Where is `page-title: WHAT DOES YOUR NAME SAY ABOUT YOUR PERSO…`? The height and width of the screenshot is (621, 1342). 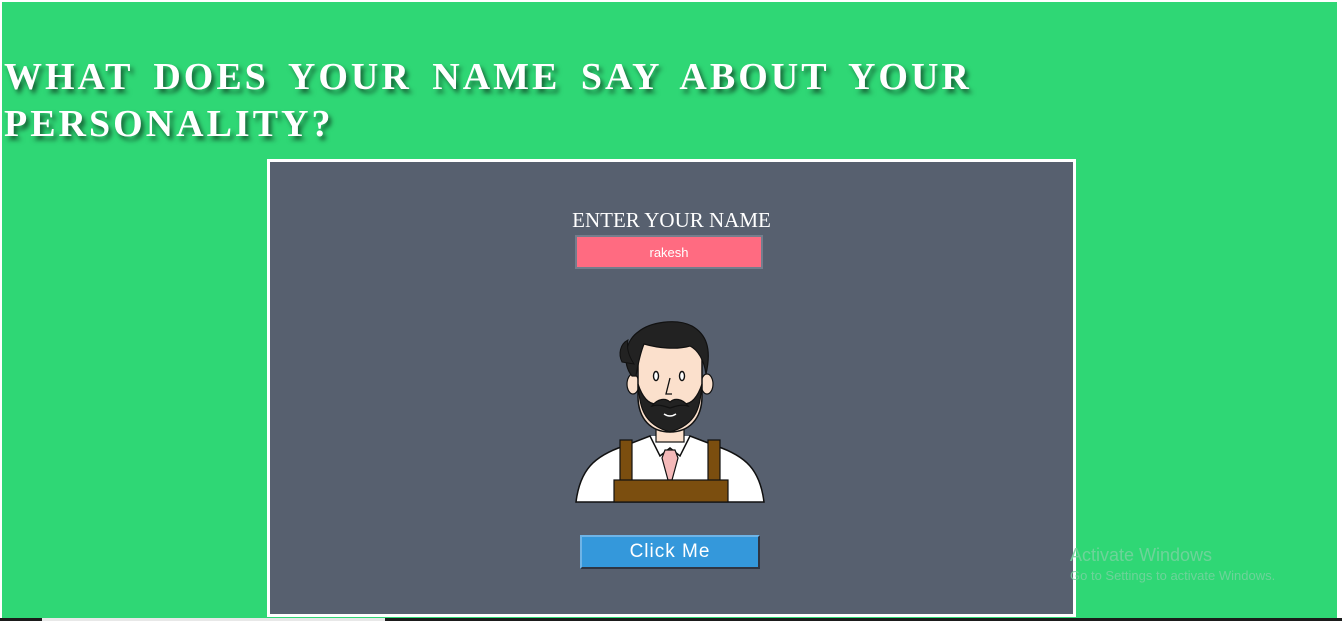 page-title: WHAT DOES YOUR NAME SAY ABOUT YOUR PERSO… is located at coordinates (488, 100).